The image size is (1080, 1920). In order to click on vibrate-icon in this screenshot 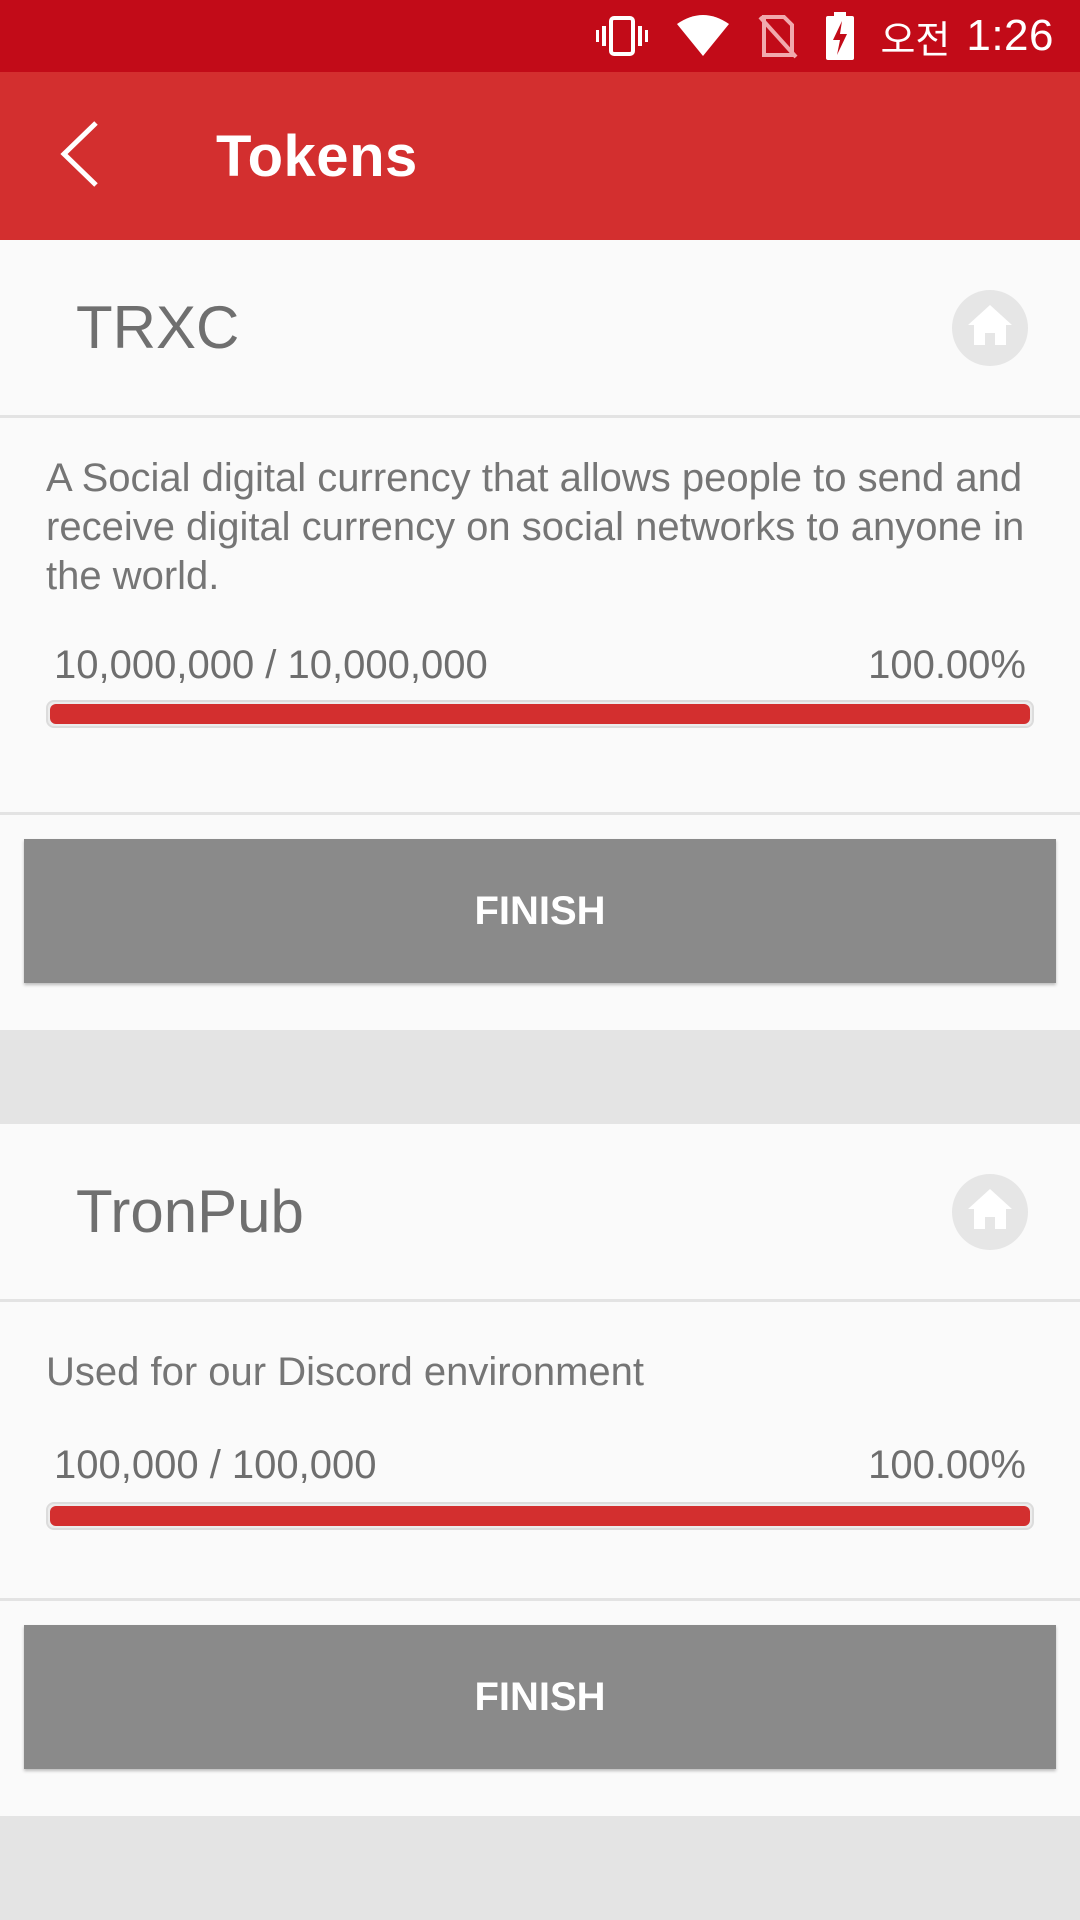, I will do `click(622, 36)`.